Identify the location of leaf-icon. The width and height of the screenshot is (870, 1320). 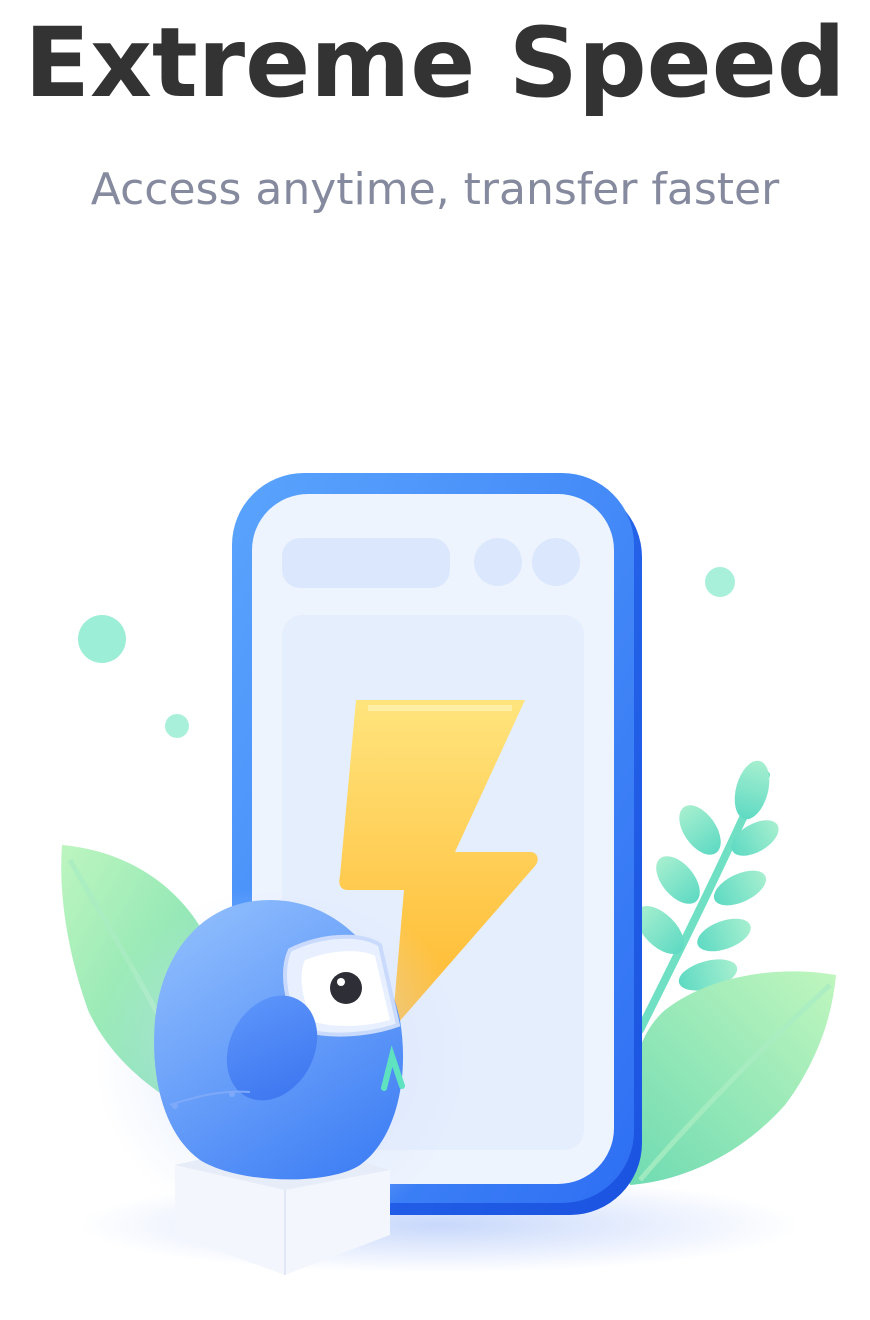
(731, 1078).